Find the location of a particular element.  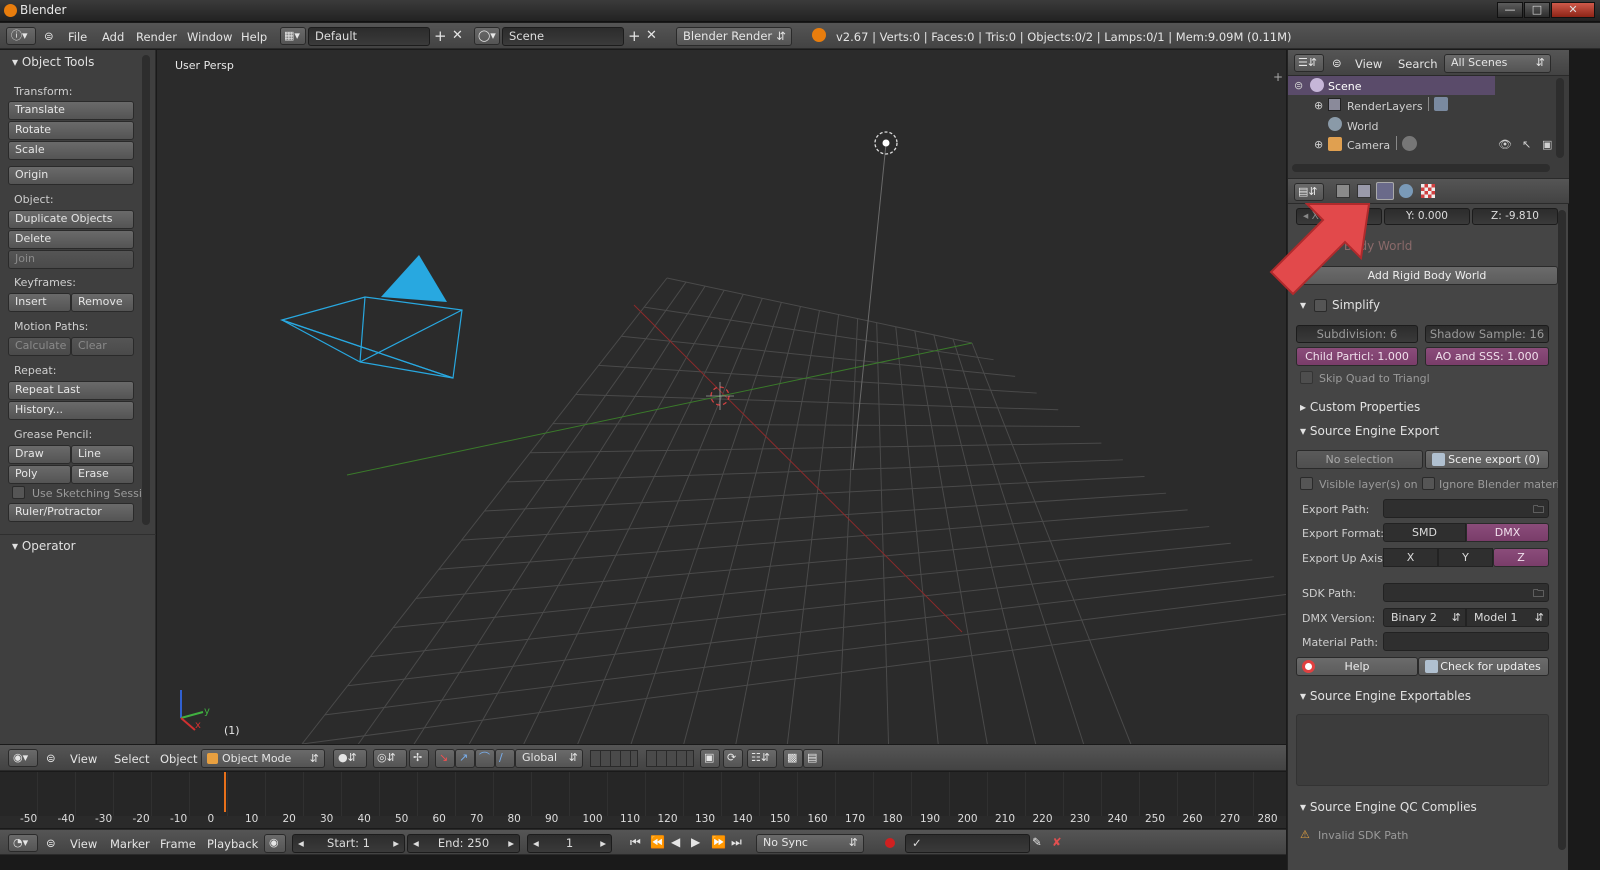

menu-file: File is located at coordinates (77, 37).